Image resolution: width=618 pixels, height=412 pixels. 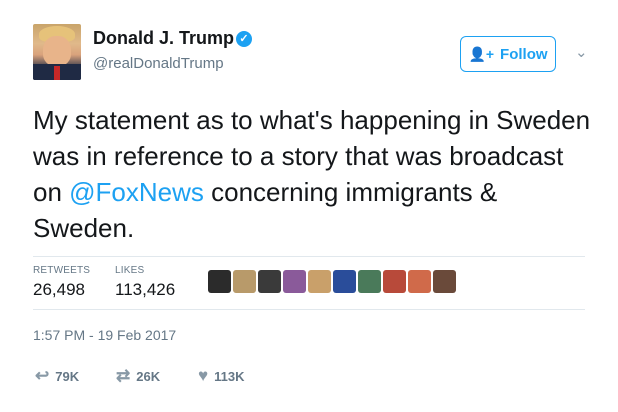 What do you see at coordinates (244, 39) in the screenshot?
I see `verified-check-icon: ✓` at bounding box center [244, 39].